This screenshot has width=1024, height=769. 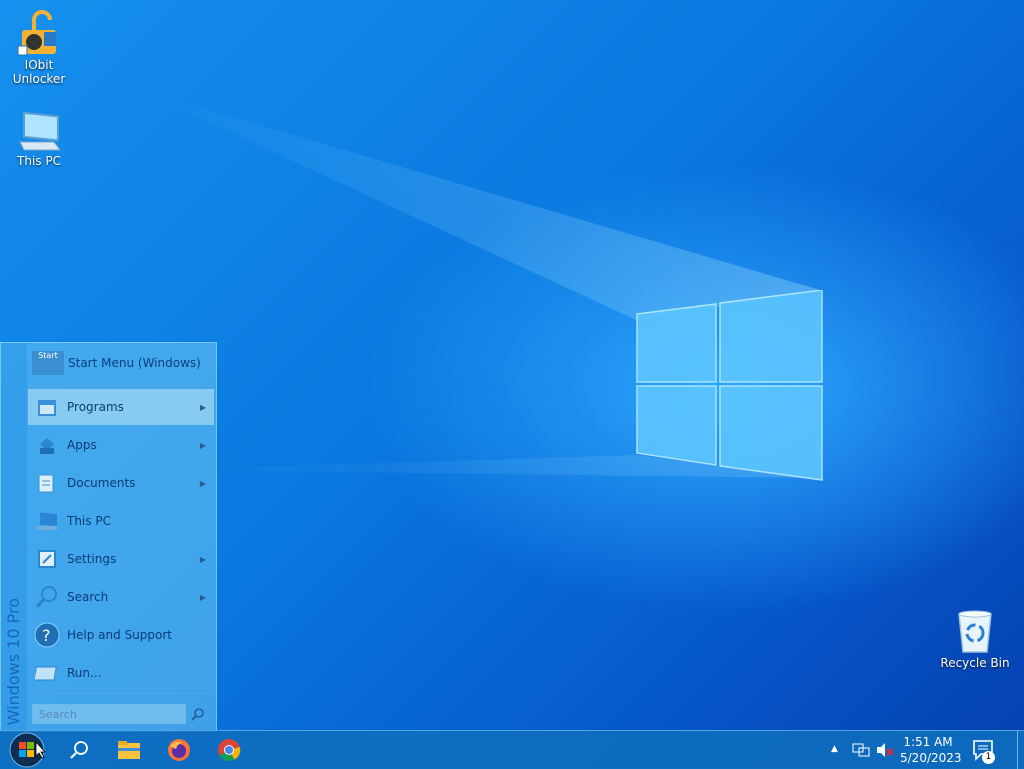 What do you see at coordinates (47, 483) in the screenshot?
I see `documents-icon` at bounding box center [47, 483].